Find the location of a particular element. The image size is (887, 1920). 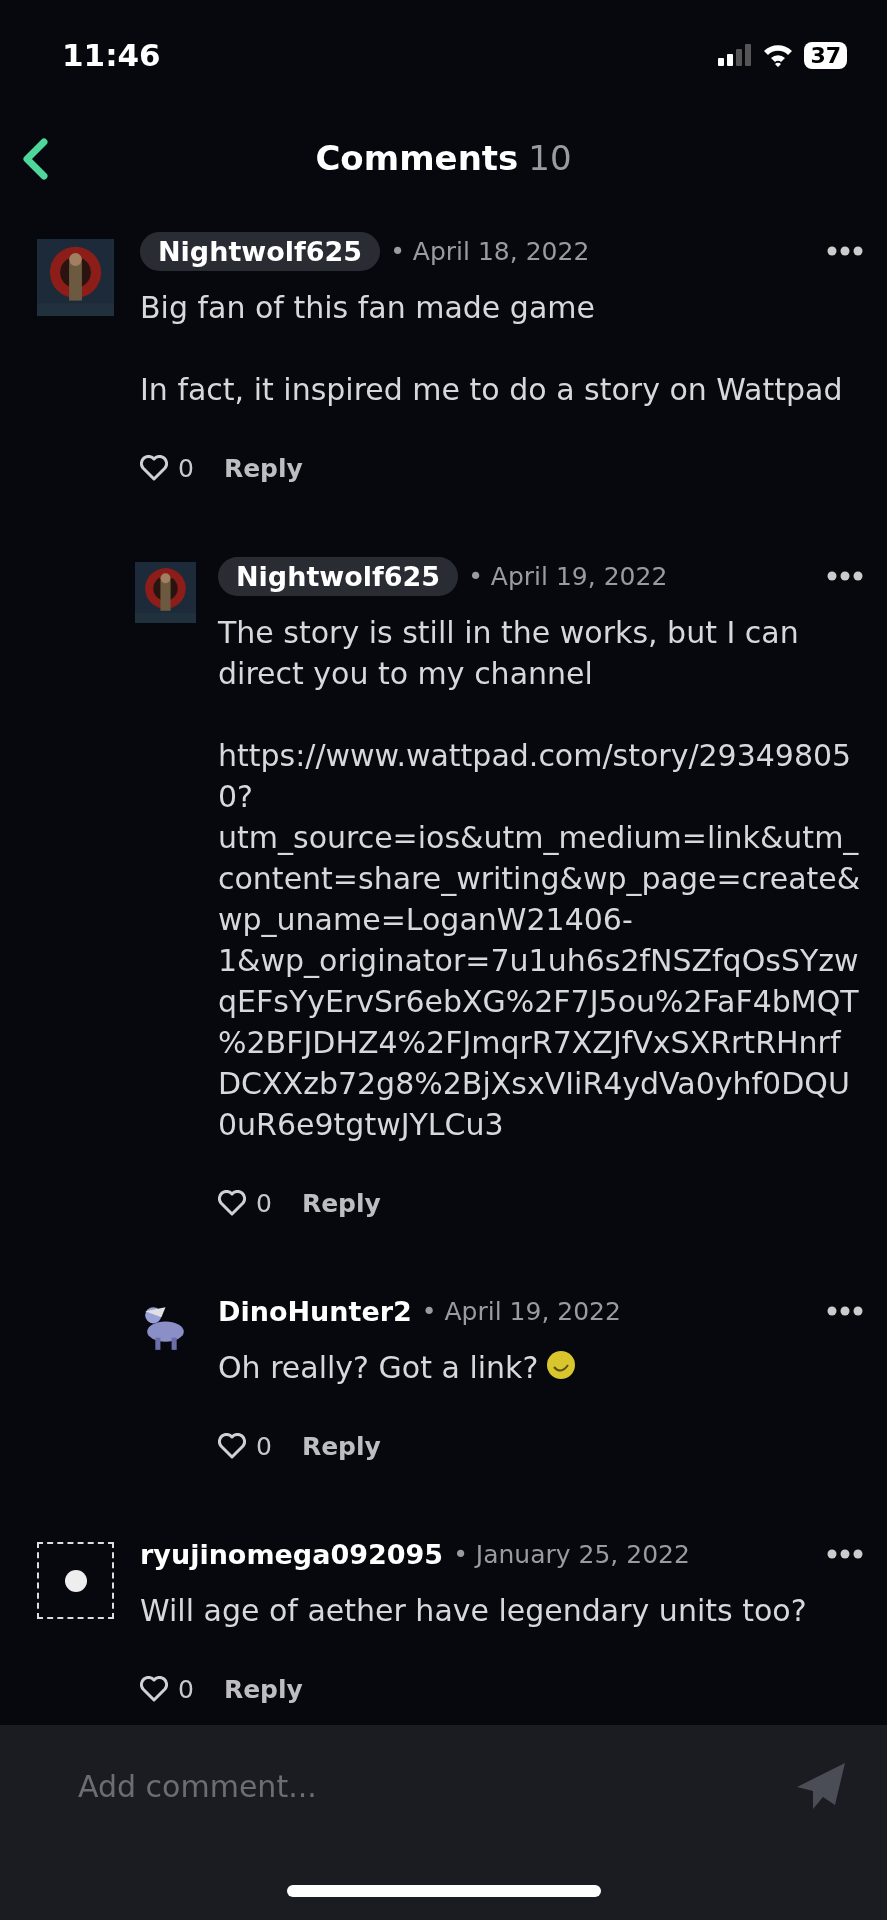

author-name: ryujinomega092095 is located at coordinates (292, 1554).